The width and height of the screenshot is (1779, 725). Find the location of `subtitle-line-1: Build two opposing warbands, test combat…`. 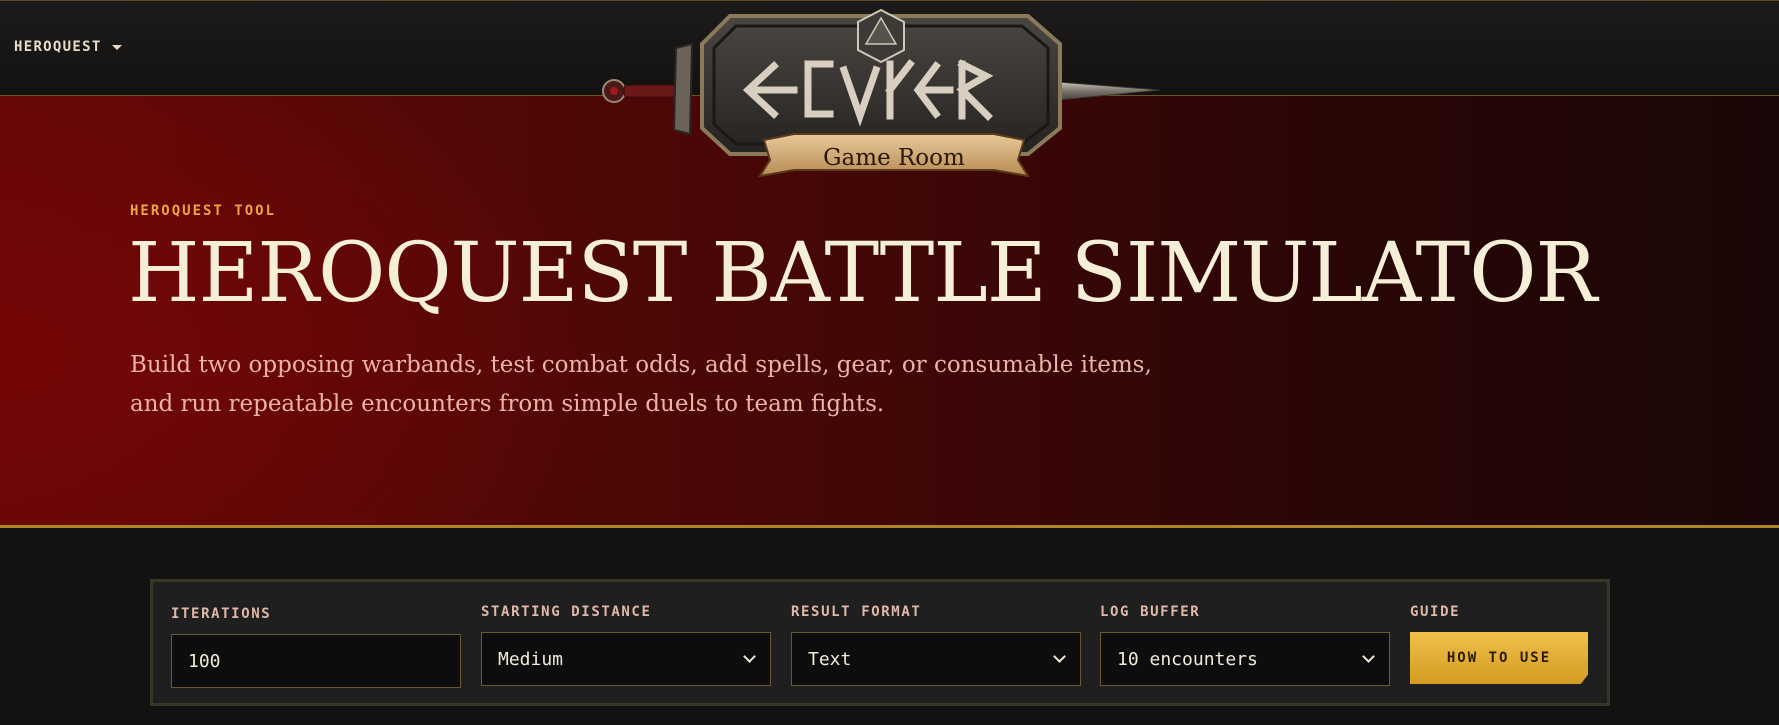

subtitle-line-1: Build two opposing warbands, test combat… is located at coordinates (641, 365).